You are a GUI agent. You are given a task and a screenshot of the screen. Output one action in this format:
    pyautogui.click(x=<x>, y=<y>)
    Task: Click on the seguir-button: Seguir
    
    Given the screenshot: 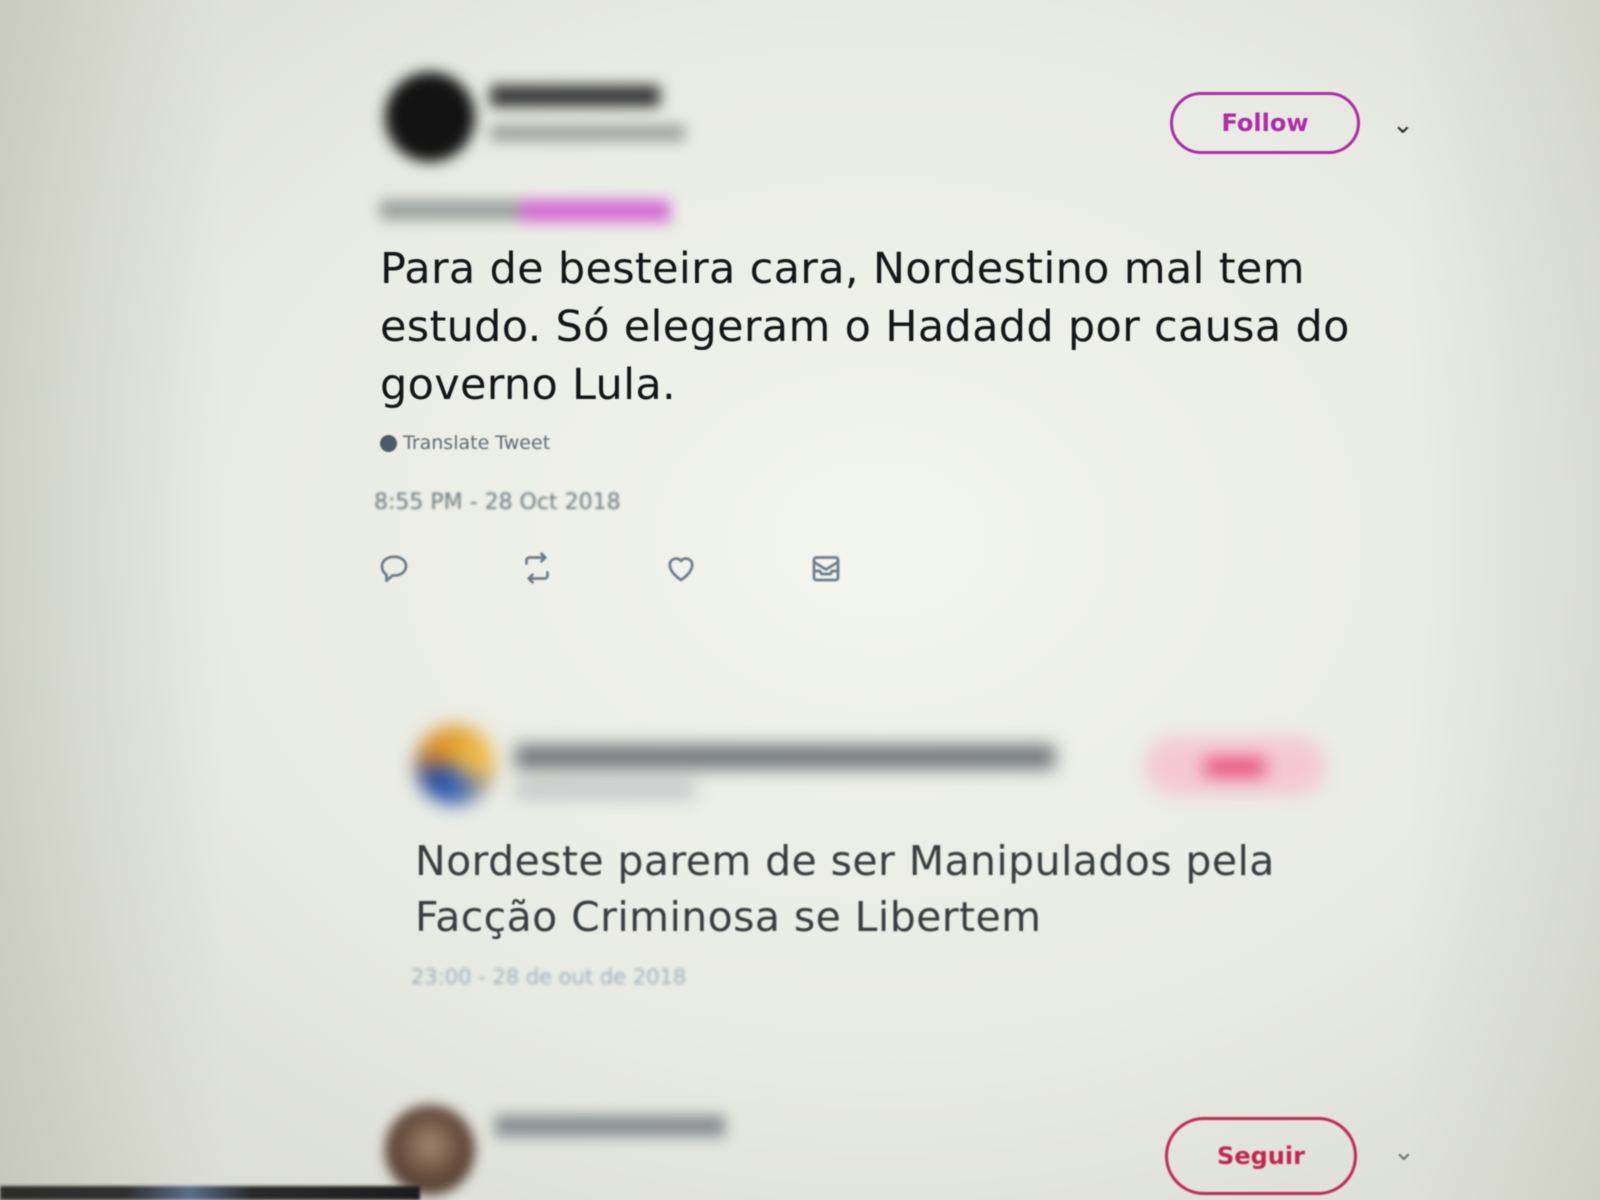 What is the action you would take?
    pyautogui.click(x=1261, y=1156)
    